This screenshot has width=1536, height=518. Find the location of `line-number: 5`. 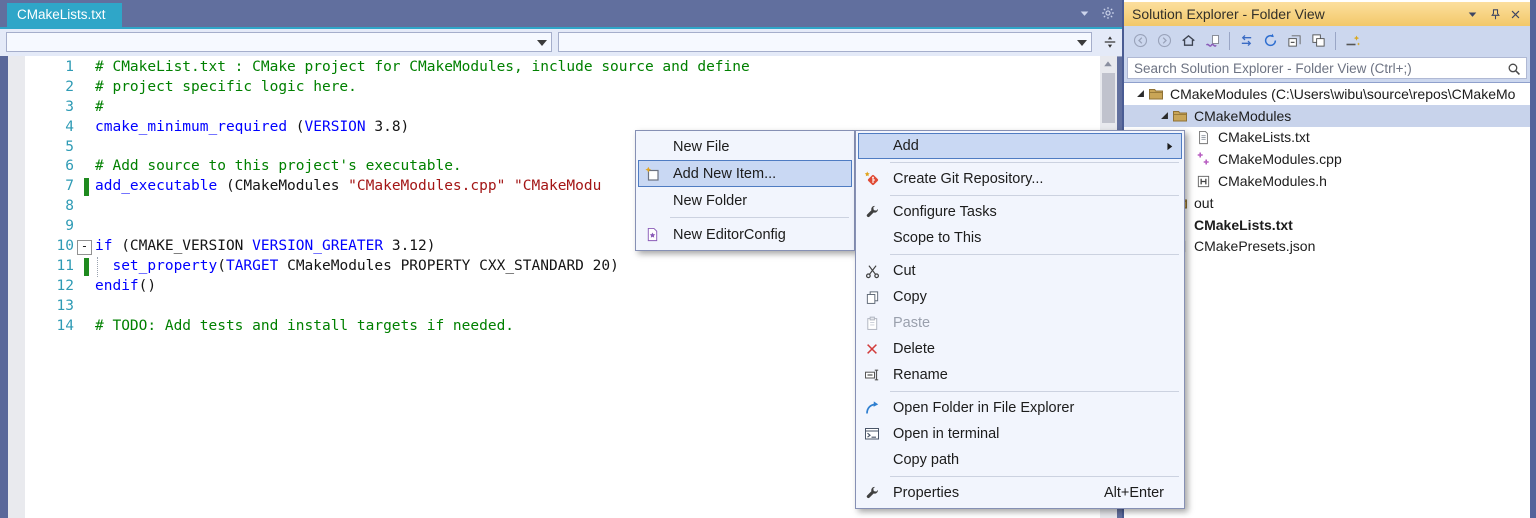

line-number: 5 is located at coordinates (69, 146).